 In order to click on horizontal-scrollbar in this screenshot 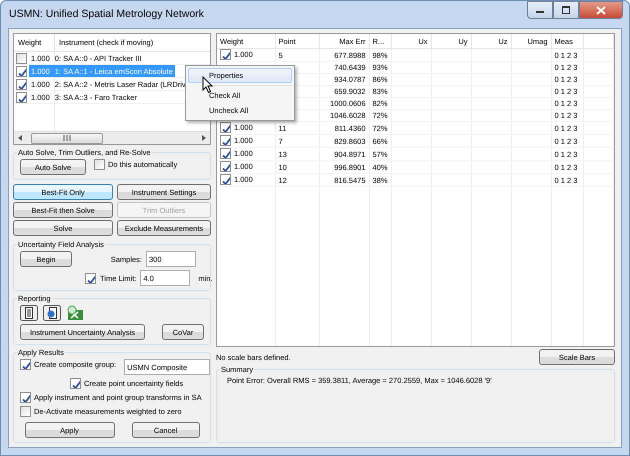, I will do `click(112, 137)`.